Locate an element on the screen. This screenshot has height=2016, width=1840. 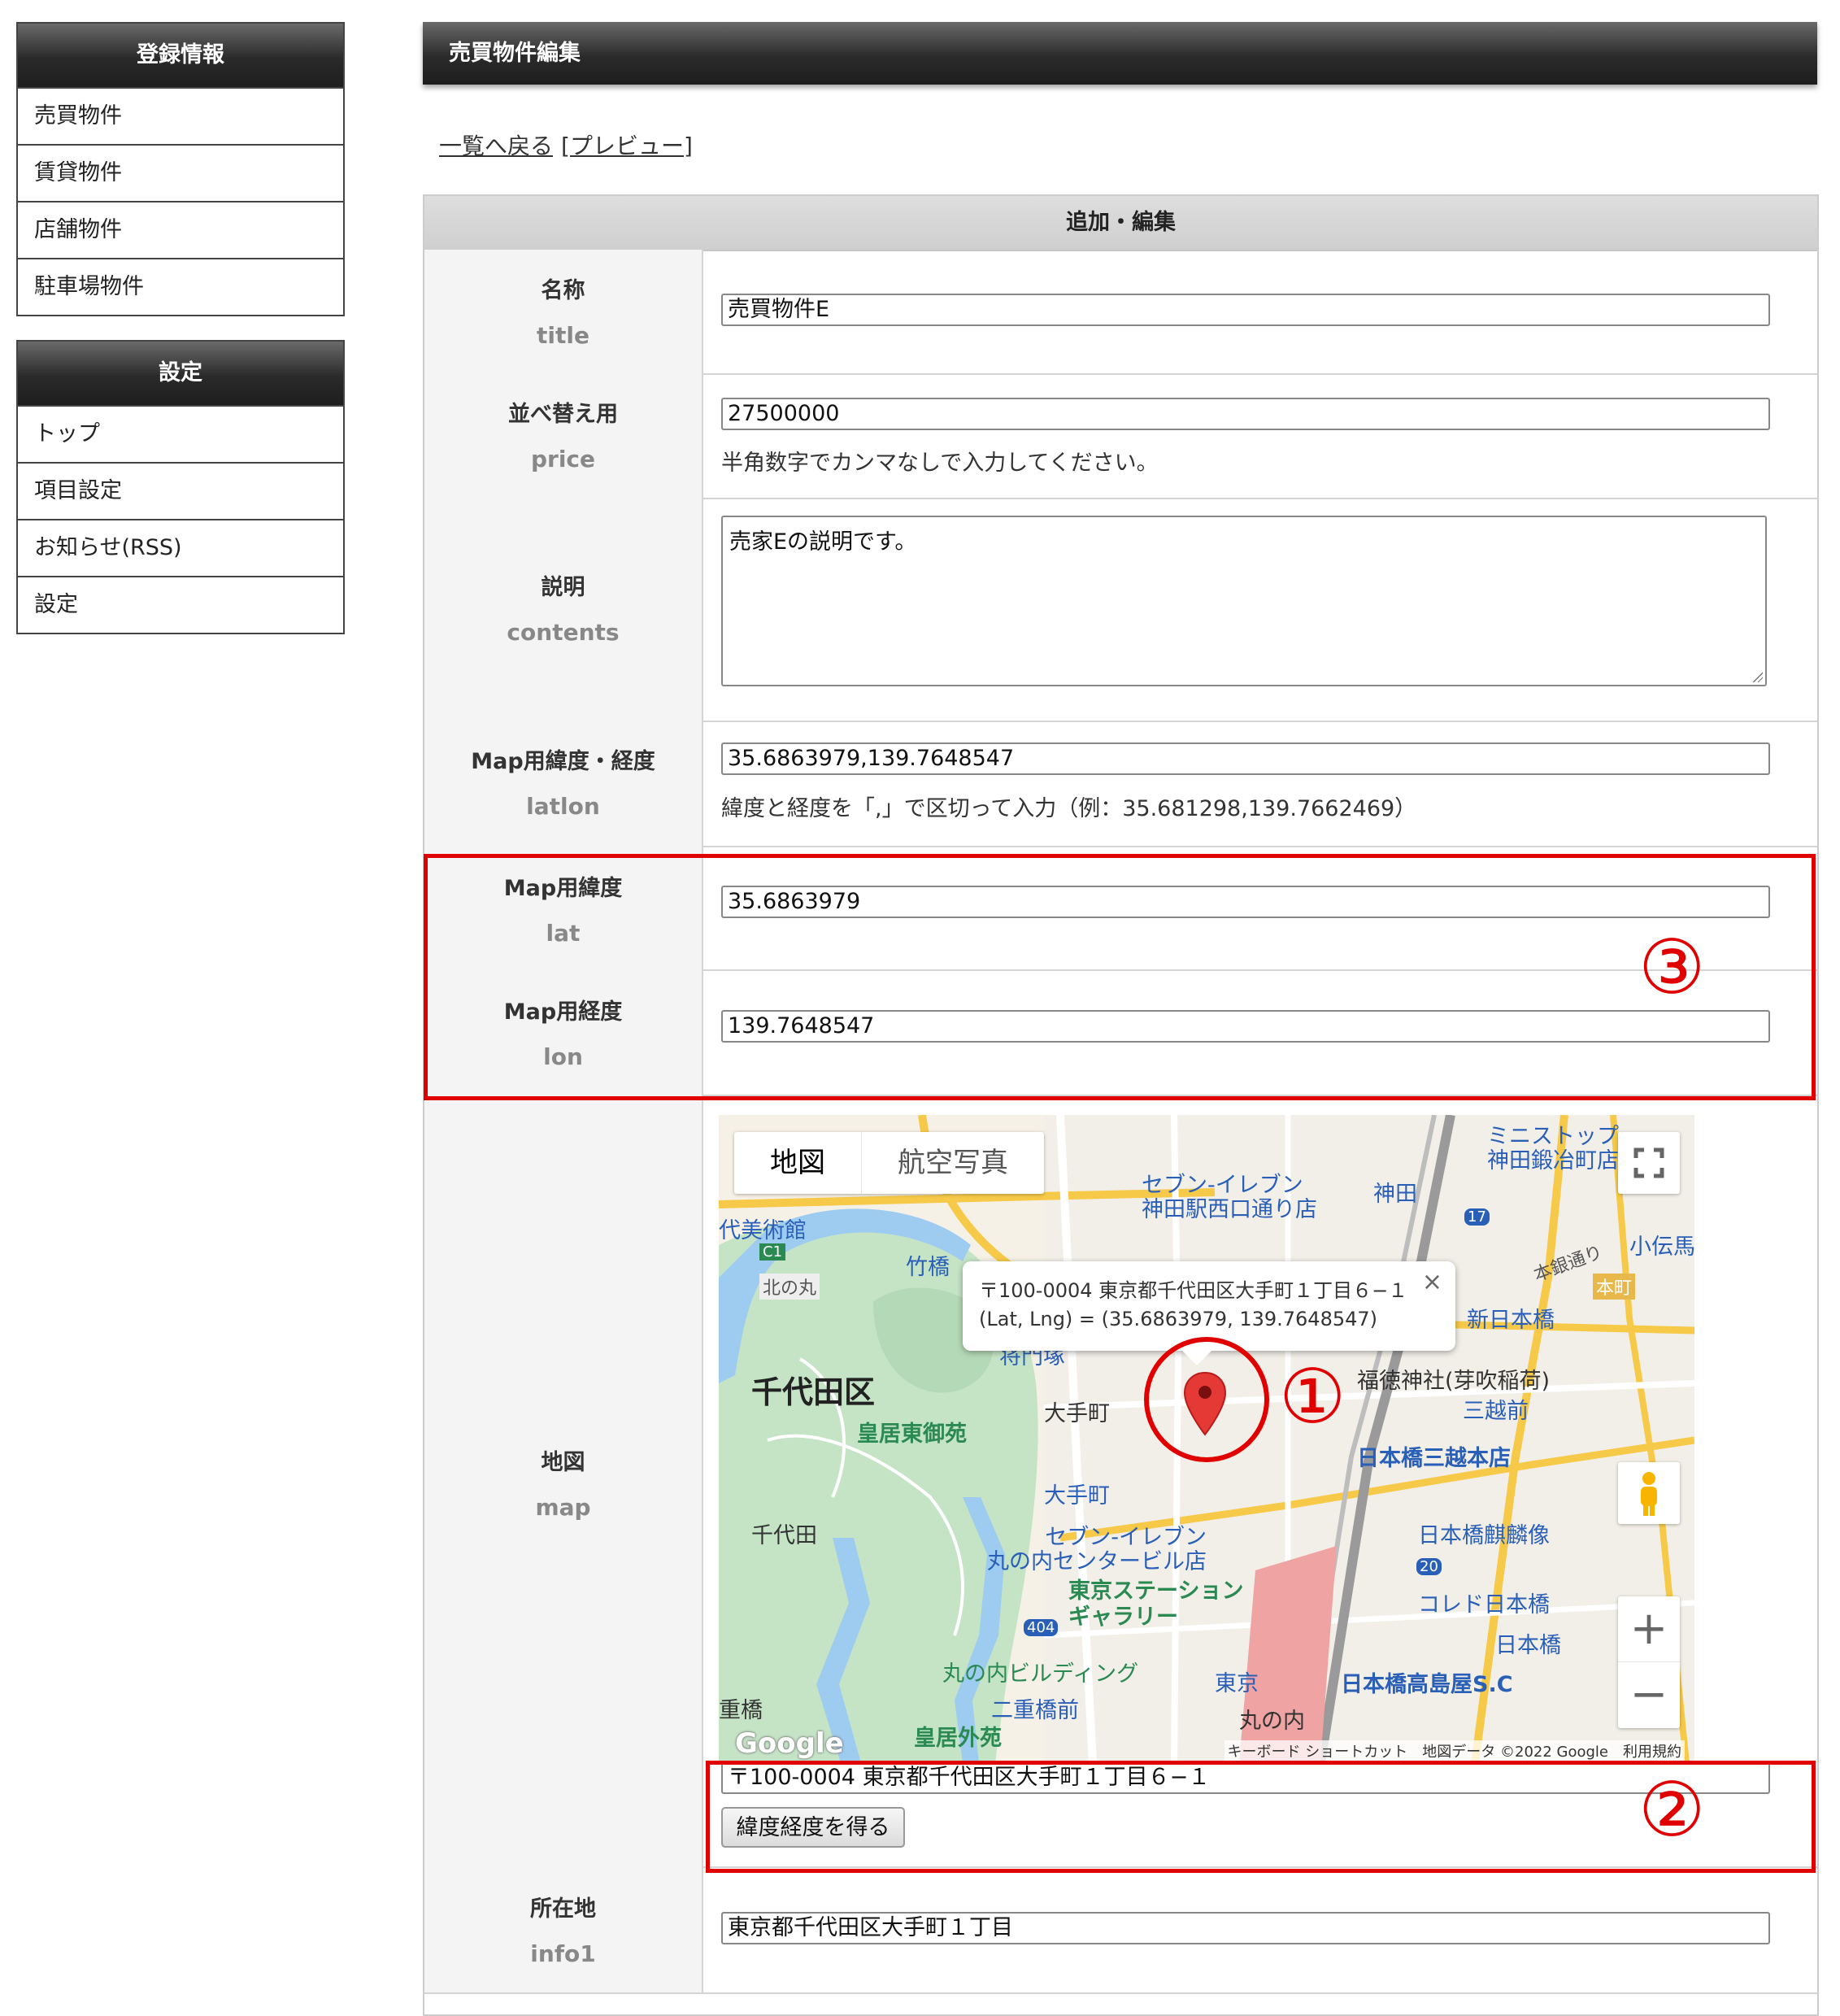
label-jp: 地図 is located at coordinates (563, 1462).